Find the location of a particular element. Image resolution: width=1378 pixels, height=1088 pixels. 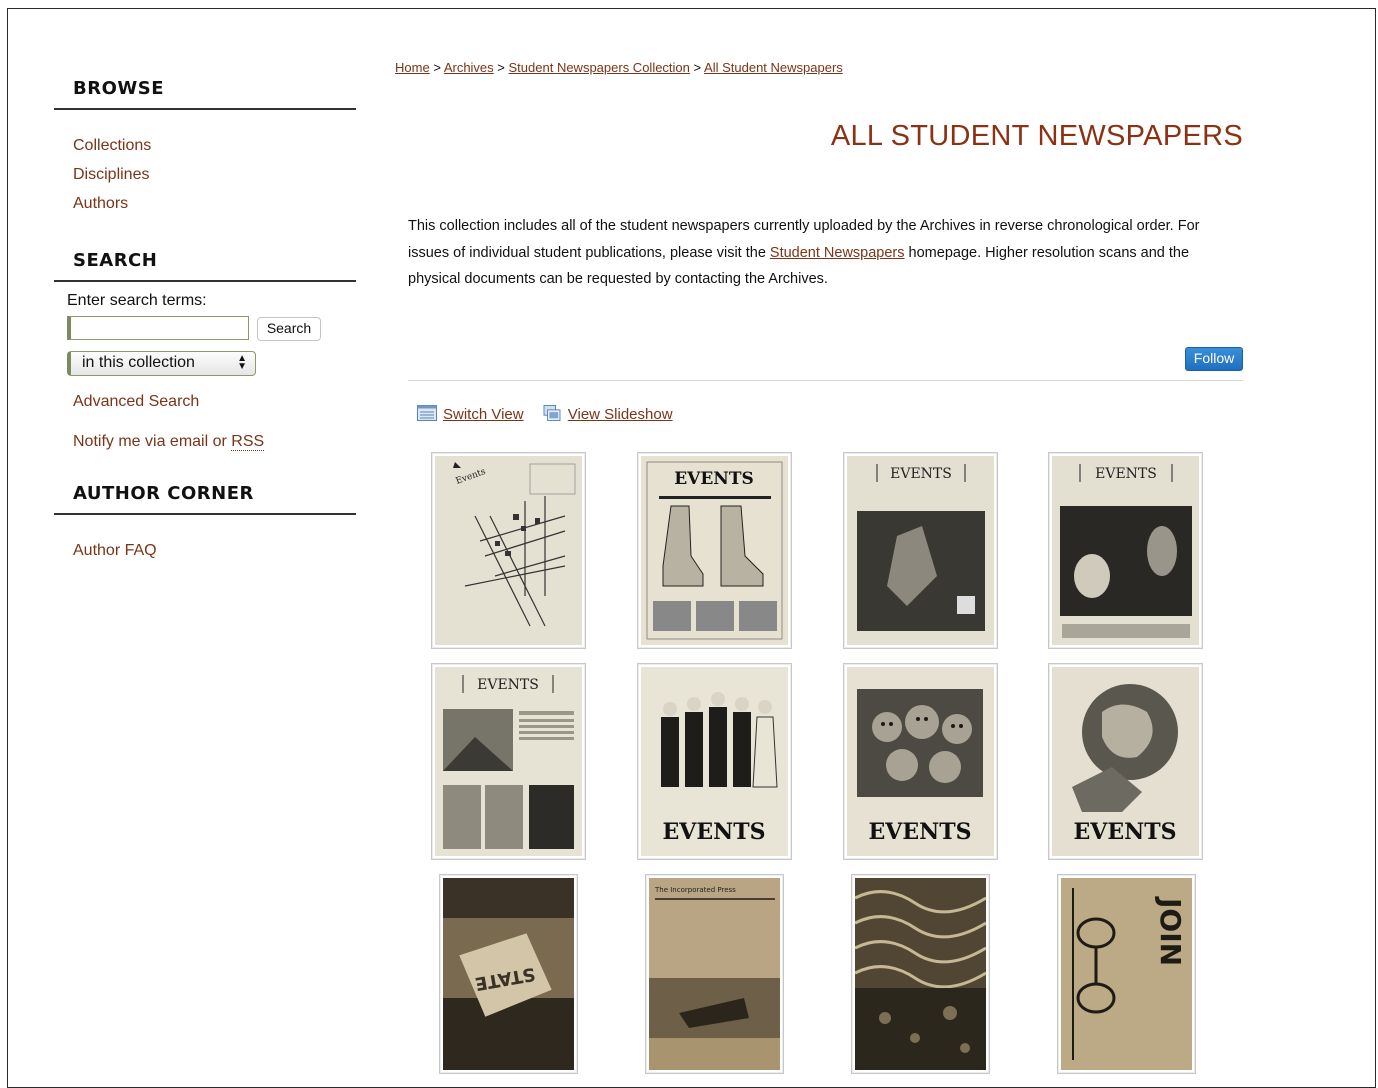

switch-view-control: Switch View is located at coordinates (470, 414).